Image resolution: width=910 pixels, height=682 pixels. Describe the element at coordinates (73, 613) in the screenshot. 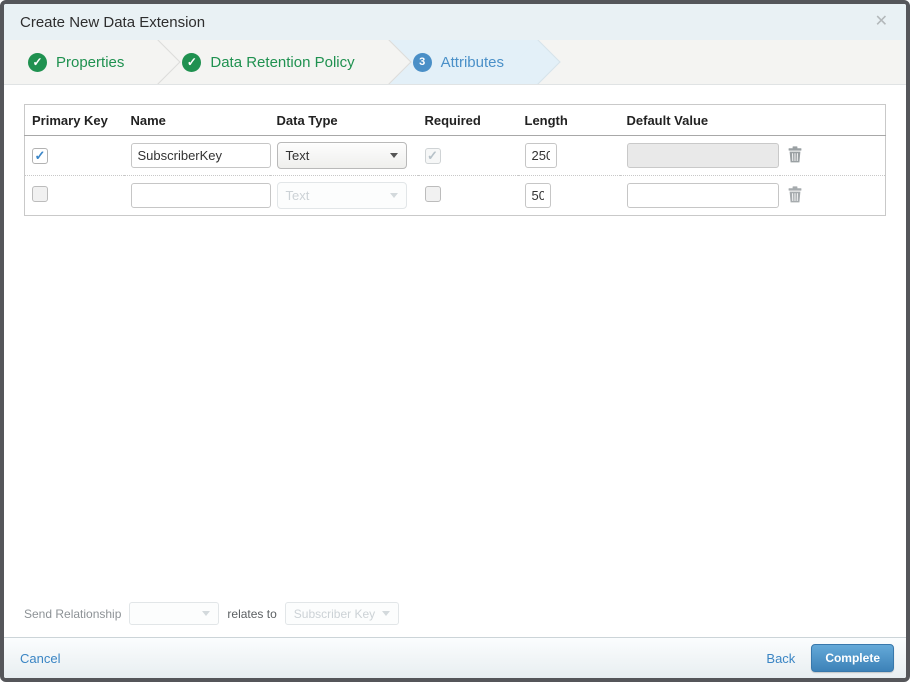

I see `send-relationship-label: Send Relationship` at that location.